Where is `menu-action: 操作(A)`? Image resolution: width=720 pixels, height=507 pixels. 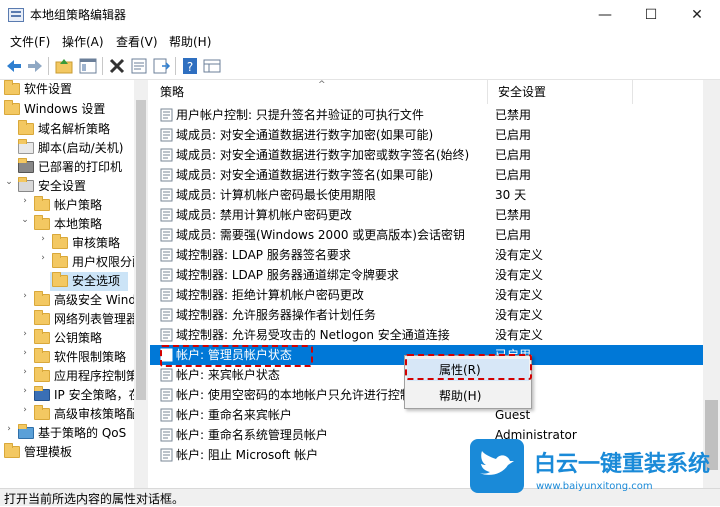
menu-action: 操作(A) is located at coordinates (83, 41).